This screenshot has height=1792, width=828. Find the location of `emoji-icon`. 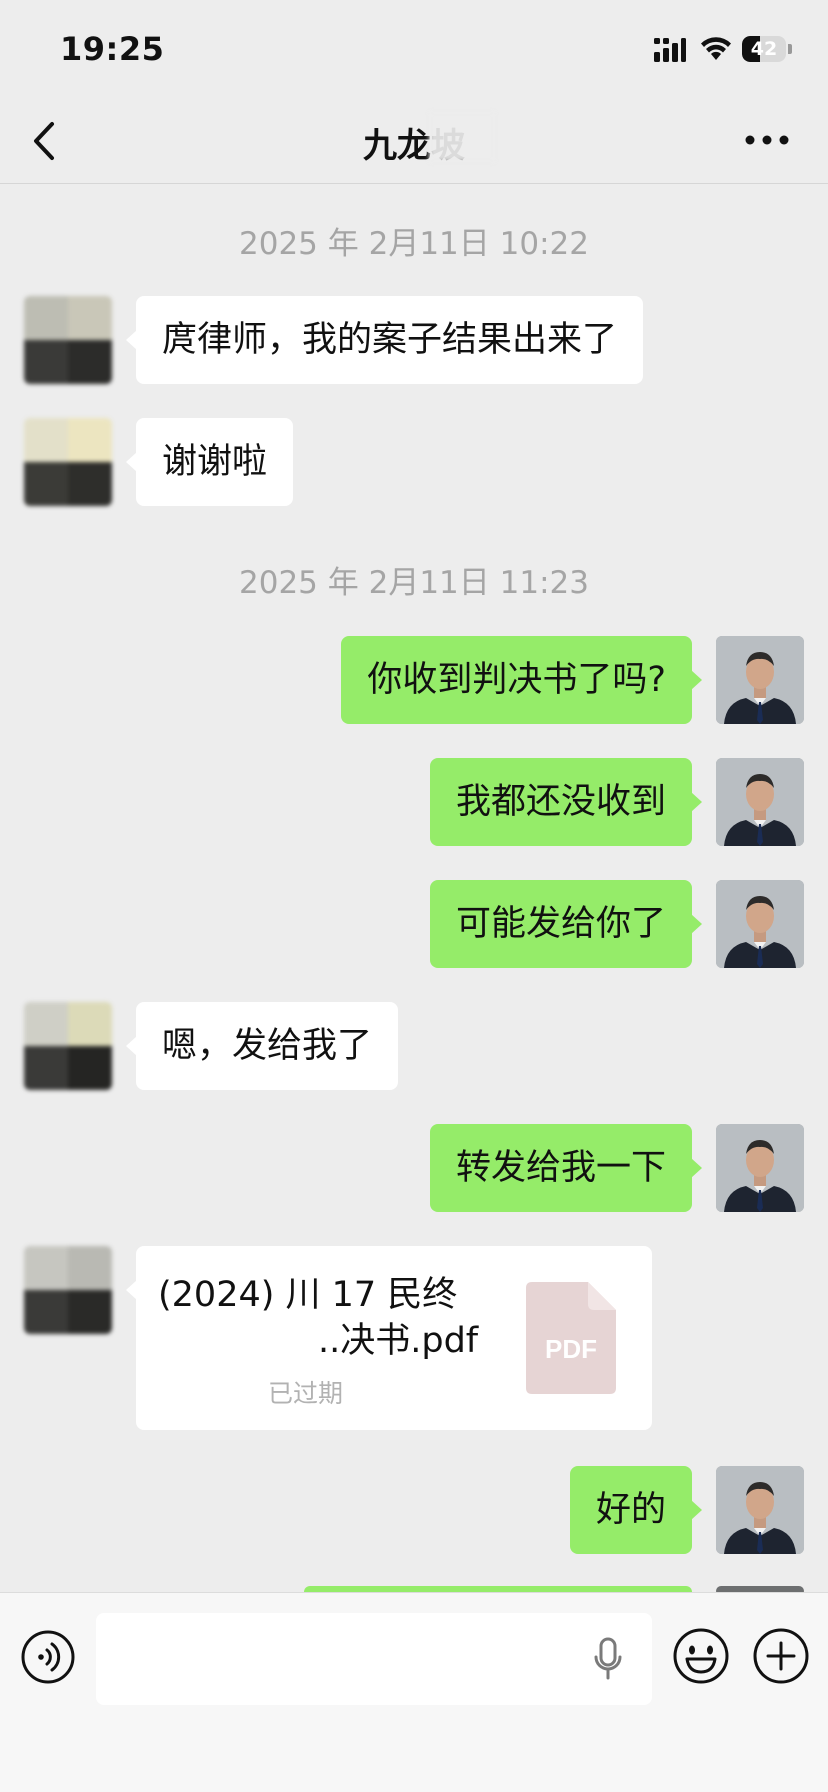

emoji-icon is located at coordinates (701, 1656).